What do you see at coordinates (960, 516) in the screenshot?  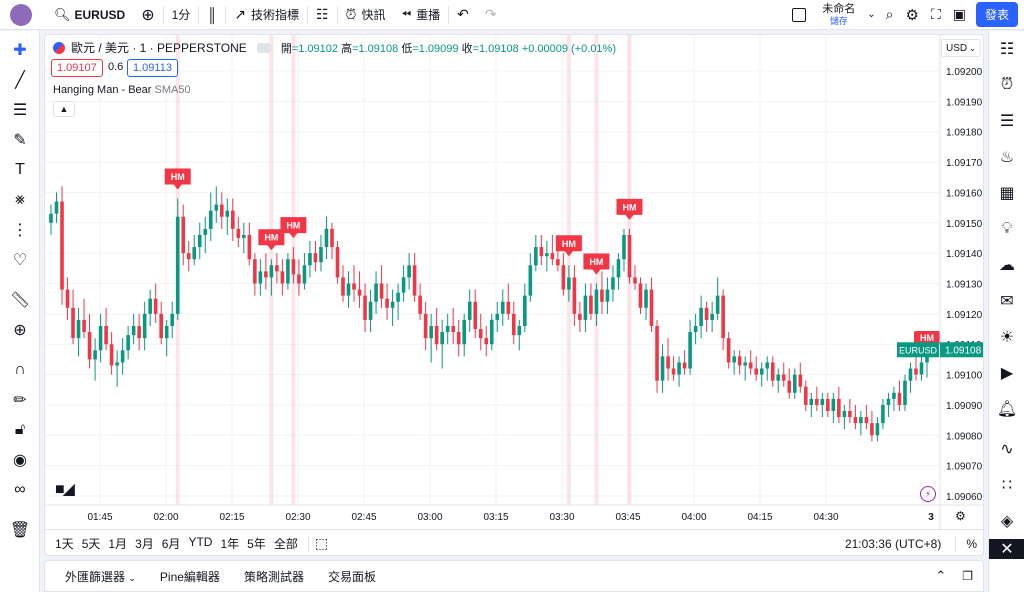 I see `axis-settings-icon: ⚙` at bounding box center [960, 516].